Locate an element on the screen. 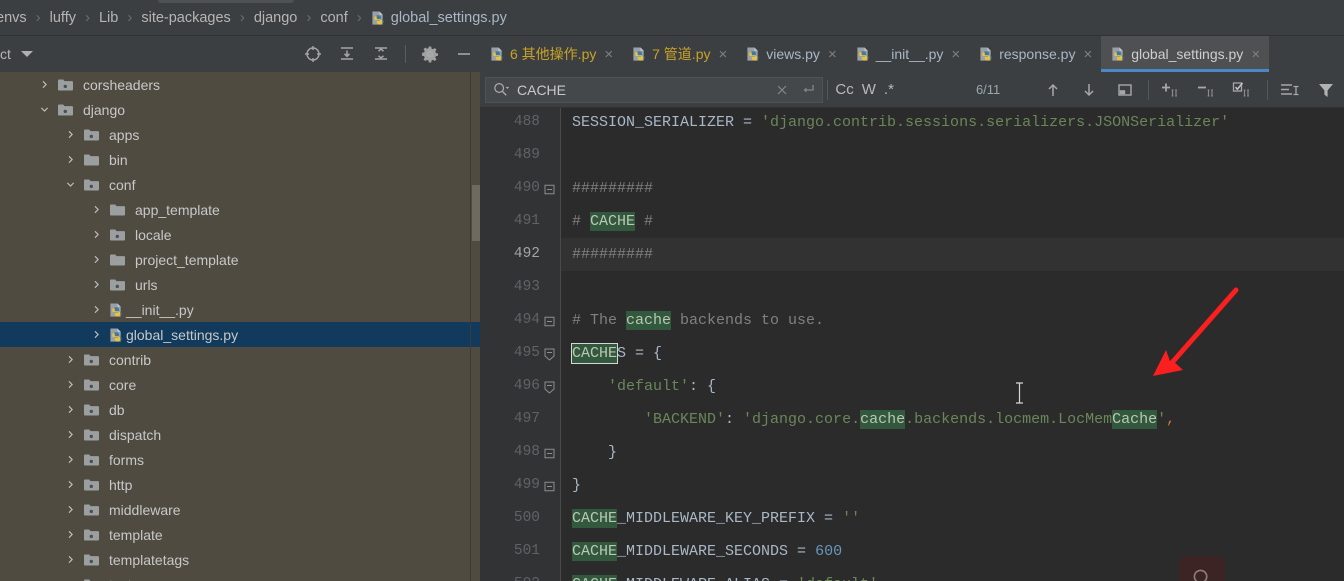 This screenshot has width=1344, height=581. search-match: cache is located at coordinates (649, 320).